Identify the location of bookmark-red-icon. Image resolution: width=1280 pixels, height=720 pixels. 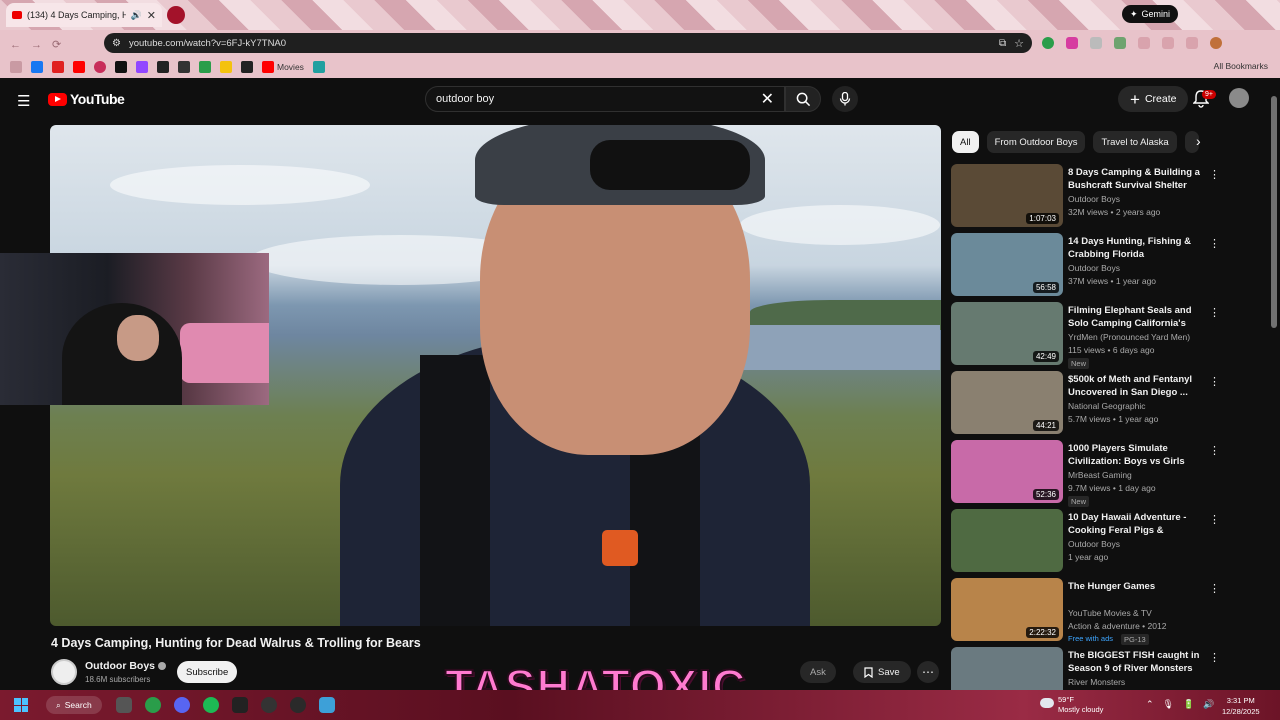
(58, 67).